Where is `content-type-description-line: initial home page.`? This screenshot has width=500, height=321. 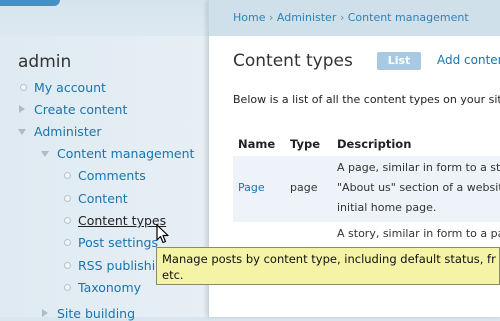 content-type-description-line: initial home page. is located at coordinates (387, 207).